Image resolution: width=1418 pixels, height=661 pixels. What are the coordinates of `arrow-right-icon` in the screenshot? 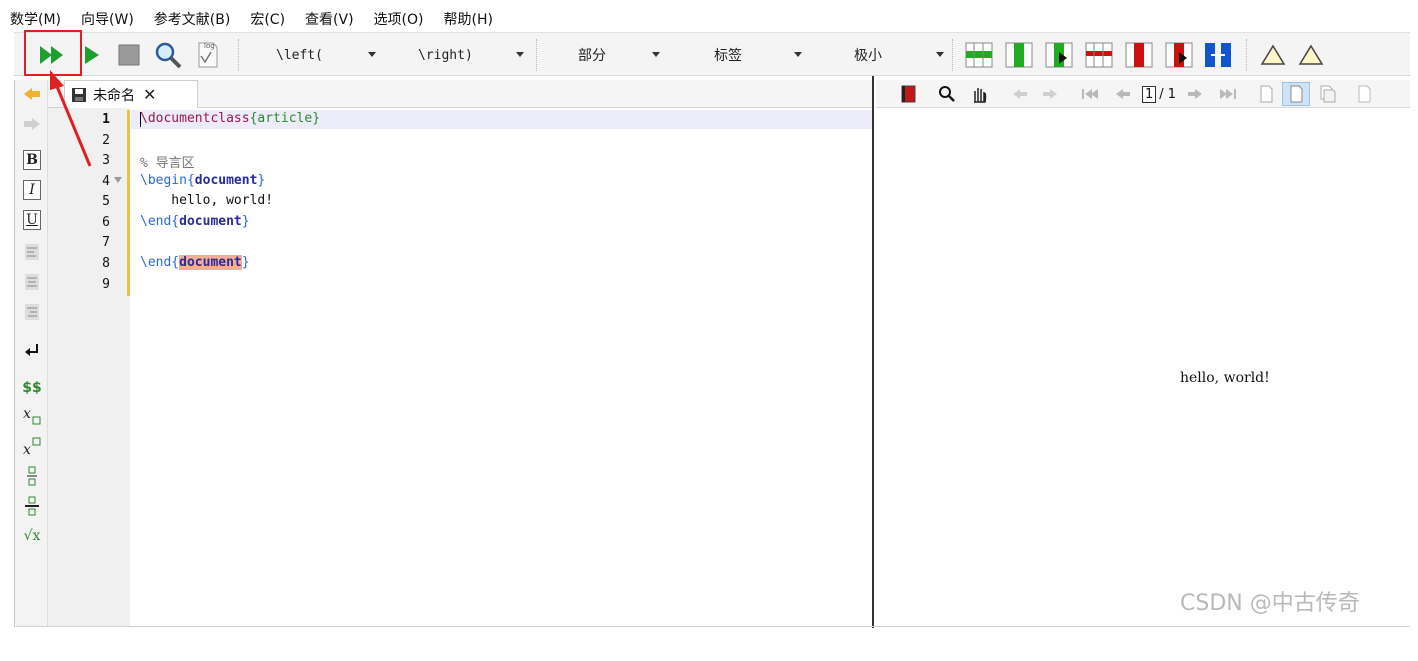 It's located at (1195, 94).